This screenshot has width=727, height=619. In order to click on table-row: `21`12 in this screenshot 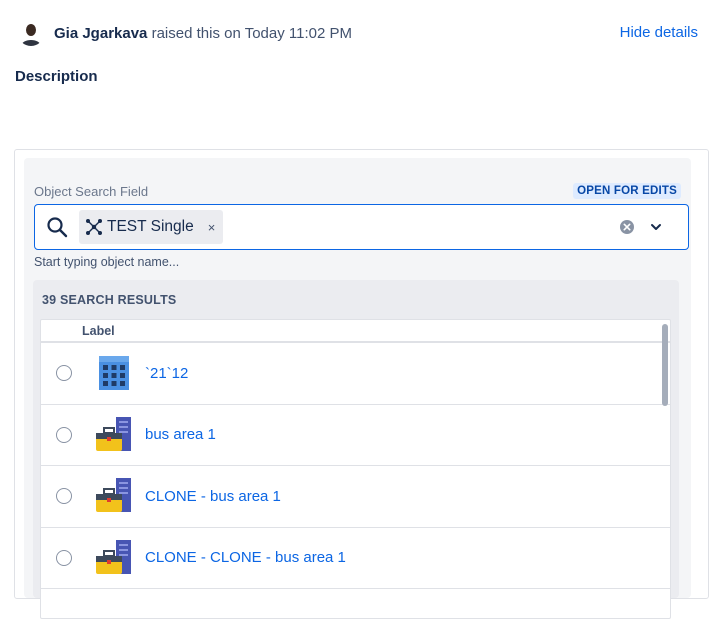, I will do `click(355, 374)`.